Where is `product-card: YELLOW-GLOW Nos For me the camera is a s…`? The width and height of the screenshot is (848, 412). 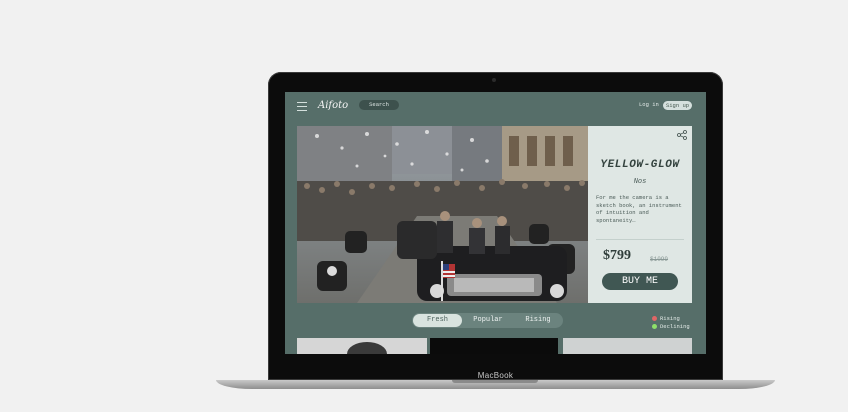
product-card: YELLOW-GLOW Nos For me the camera is a s… is located at coordinates (640, 214).